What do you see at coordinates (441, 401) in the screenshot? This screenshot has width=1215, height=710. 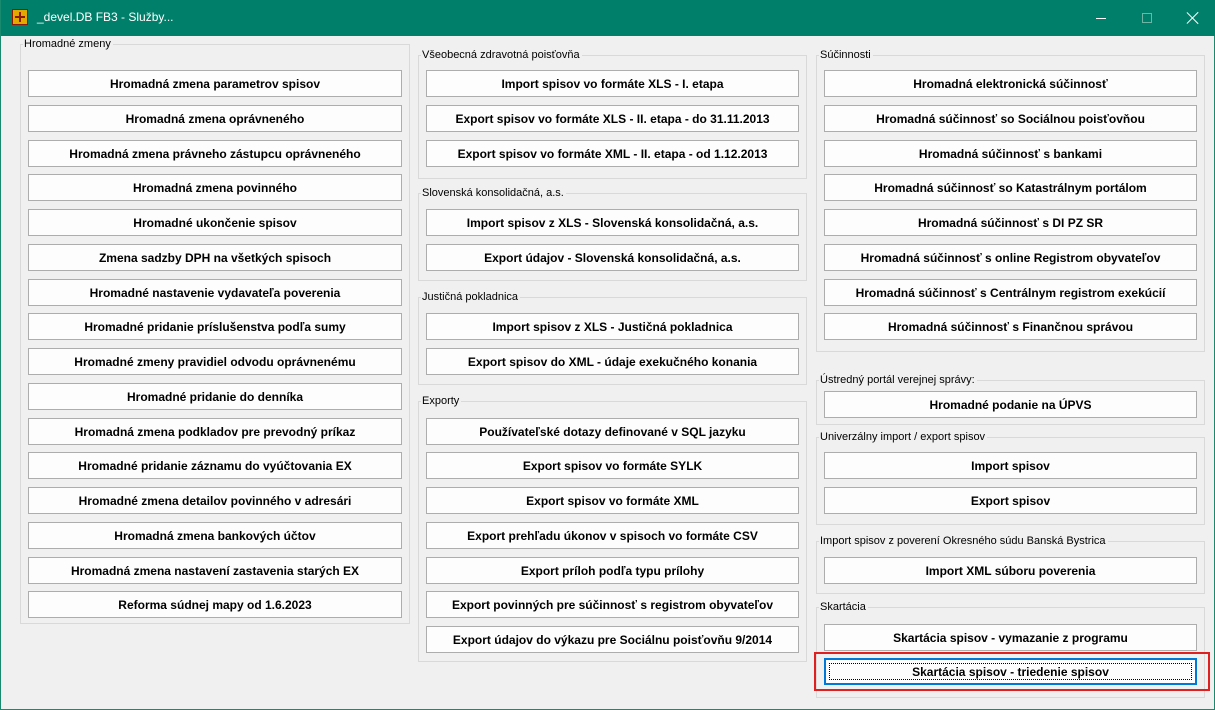 I see `group-label: Exporty` at bounding box center [441, 401].